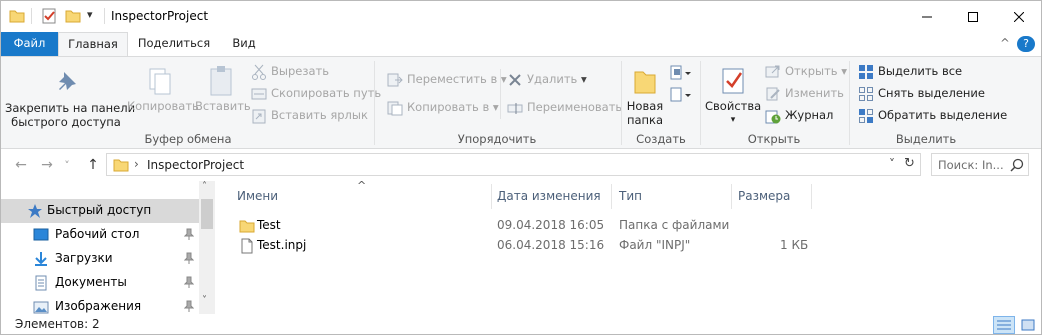 The image size is (1042, 335). I want to click on tab-file: Файл, so click(29, 44).